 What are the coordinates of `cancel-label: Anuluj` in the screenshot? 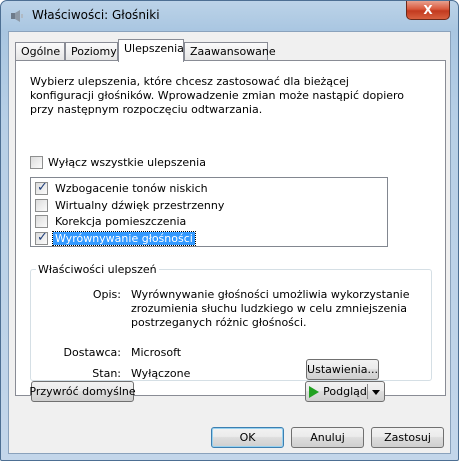 It's located at (327, 437).